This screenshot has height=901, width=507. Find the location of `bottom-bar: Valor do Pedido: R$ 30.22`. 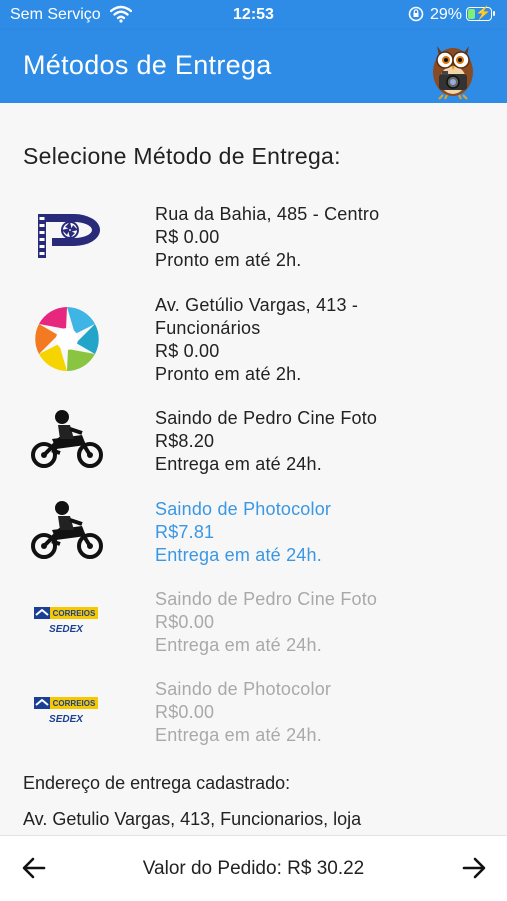

bottom-bar: Valor do Pedido: R$ 30.22 is located at coordinates (253, 868).